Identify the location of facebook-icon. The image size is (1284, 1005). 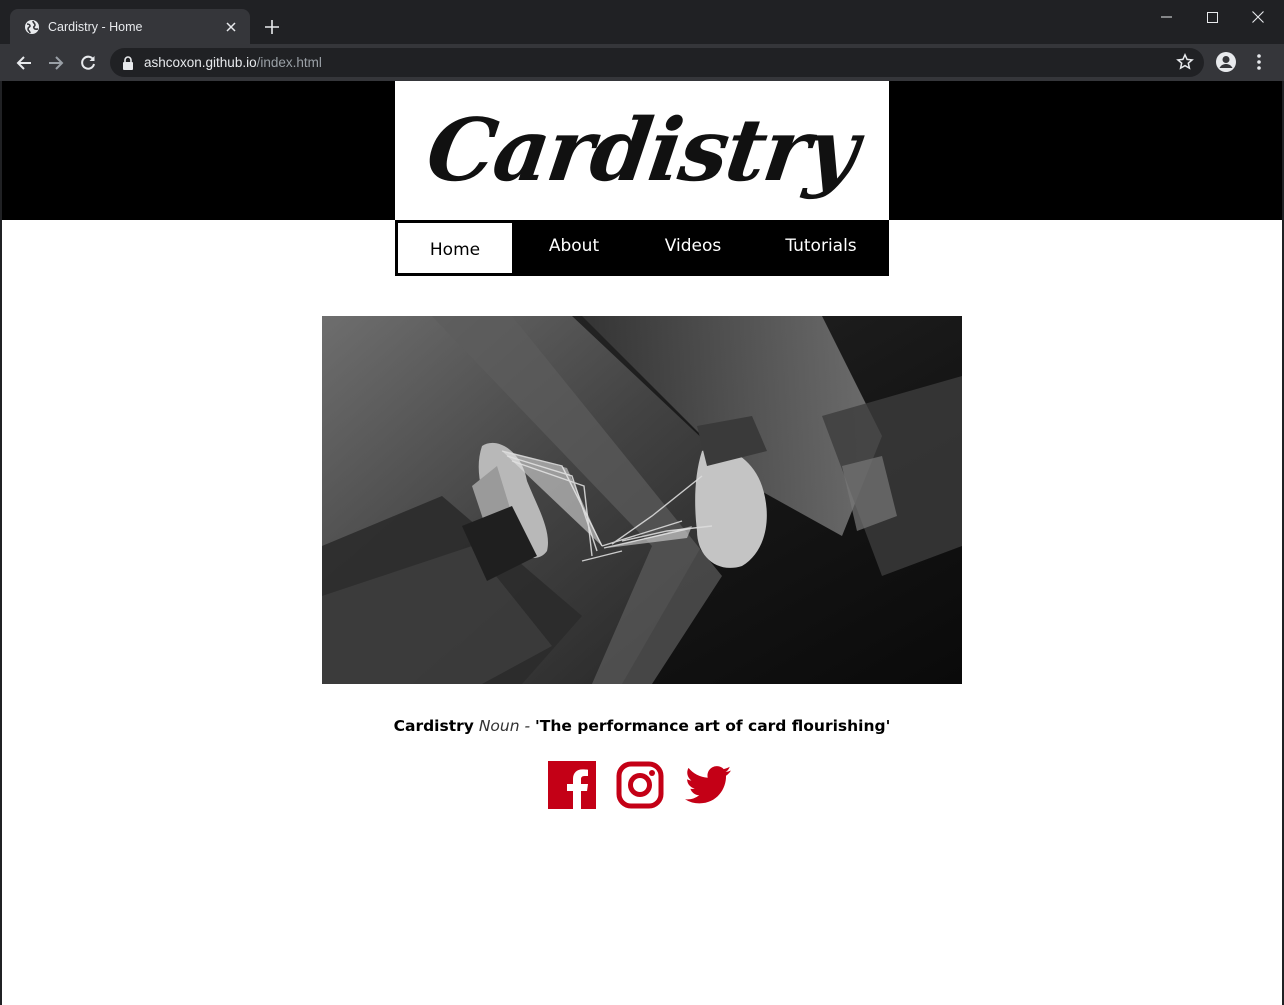
(572, 785).